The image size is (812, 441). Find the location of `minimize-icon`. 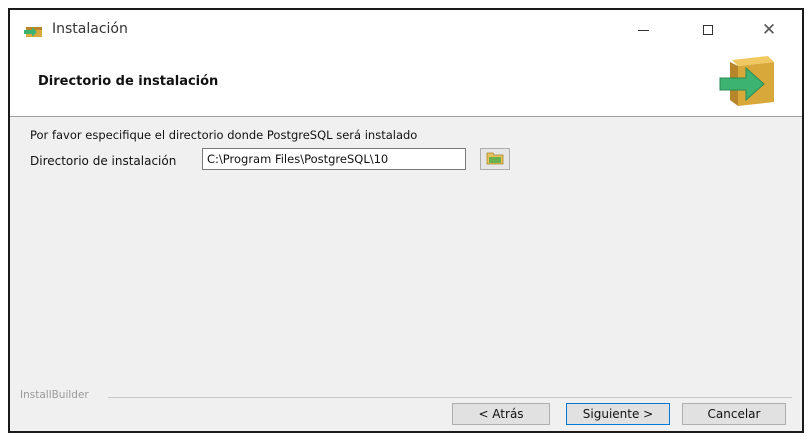

minimize-icon is located at coordinates (643, 30).